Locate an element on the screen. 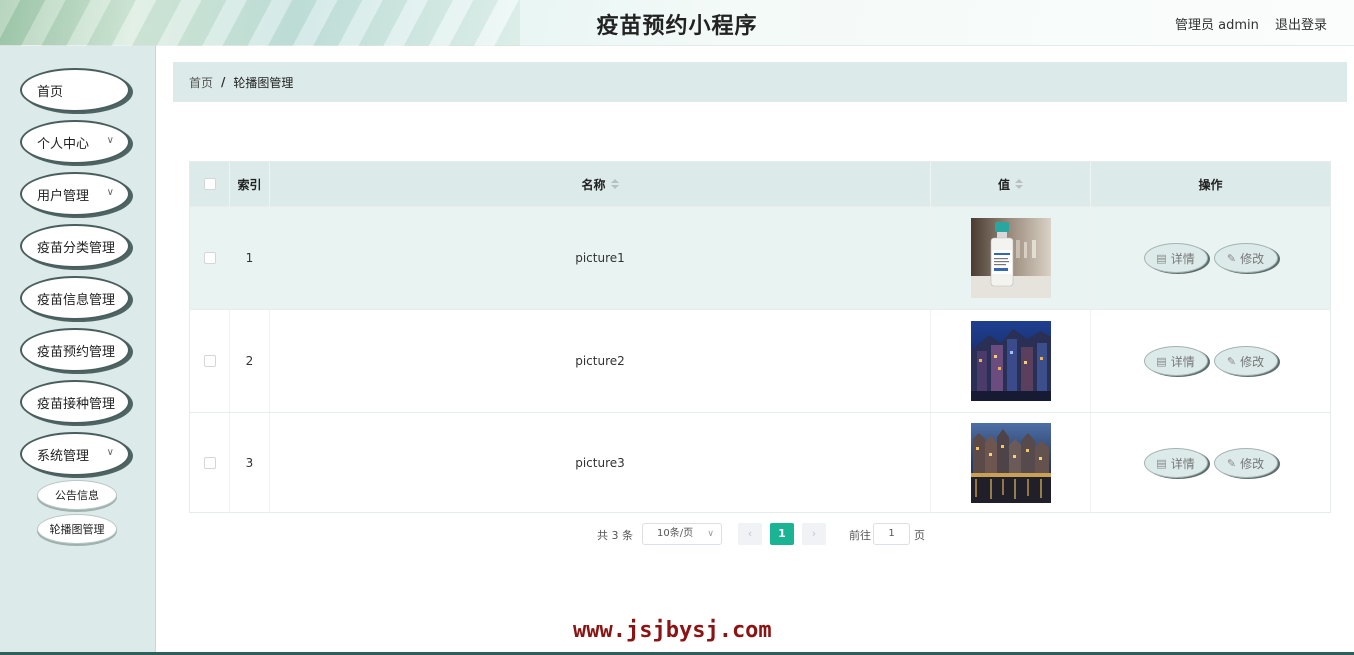  header-select-all-cell is located at coordinates (210, 184).